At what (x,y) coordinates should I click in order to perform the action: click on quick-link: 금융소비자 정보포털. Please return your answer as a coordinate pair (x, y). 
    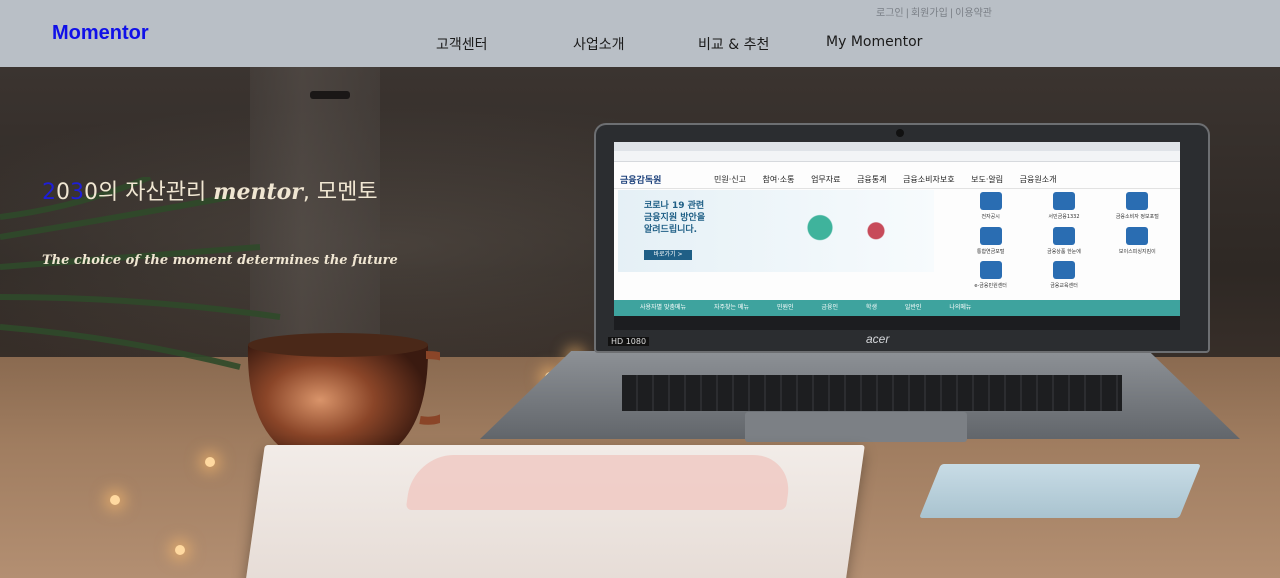
    Looking at the image, I should click on (1137, 207).